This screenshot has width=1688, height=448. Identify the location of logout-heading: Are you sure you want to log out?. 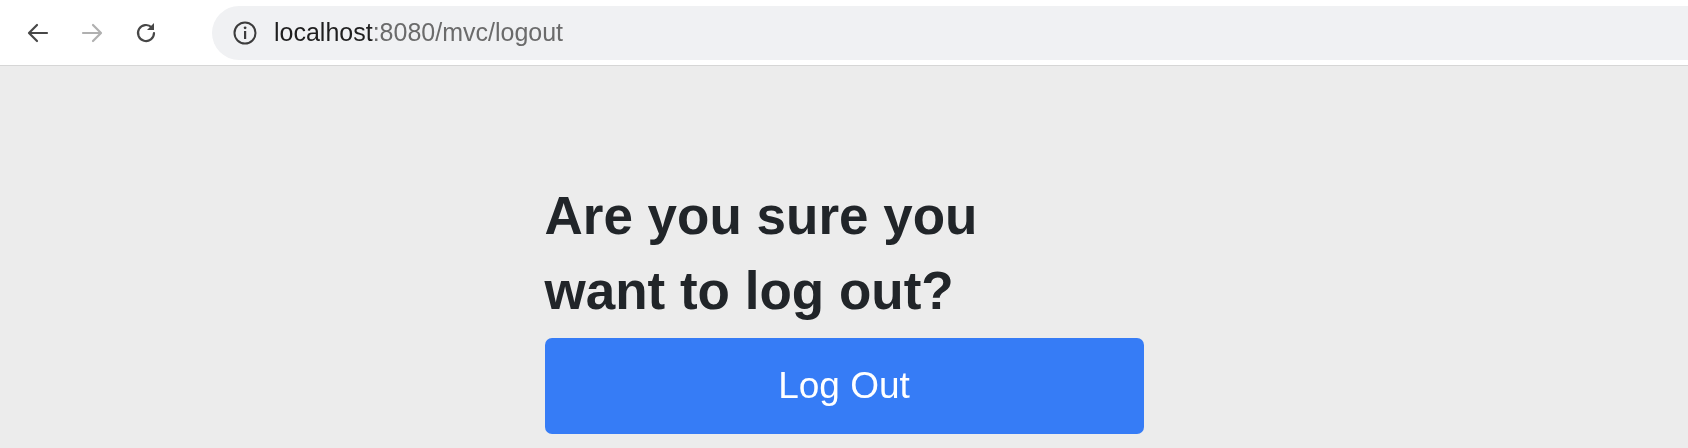
(761, 253).